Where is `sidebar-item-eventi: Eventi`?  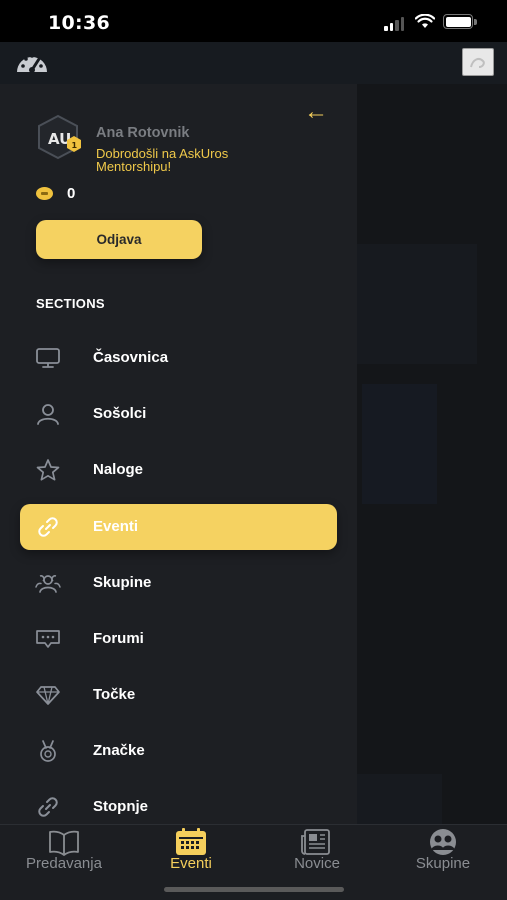 sidebar-item-eventi: Eventi is located at coordinates (178, 527).